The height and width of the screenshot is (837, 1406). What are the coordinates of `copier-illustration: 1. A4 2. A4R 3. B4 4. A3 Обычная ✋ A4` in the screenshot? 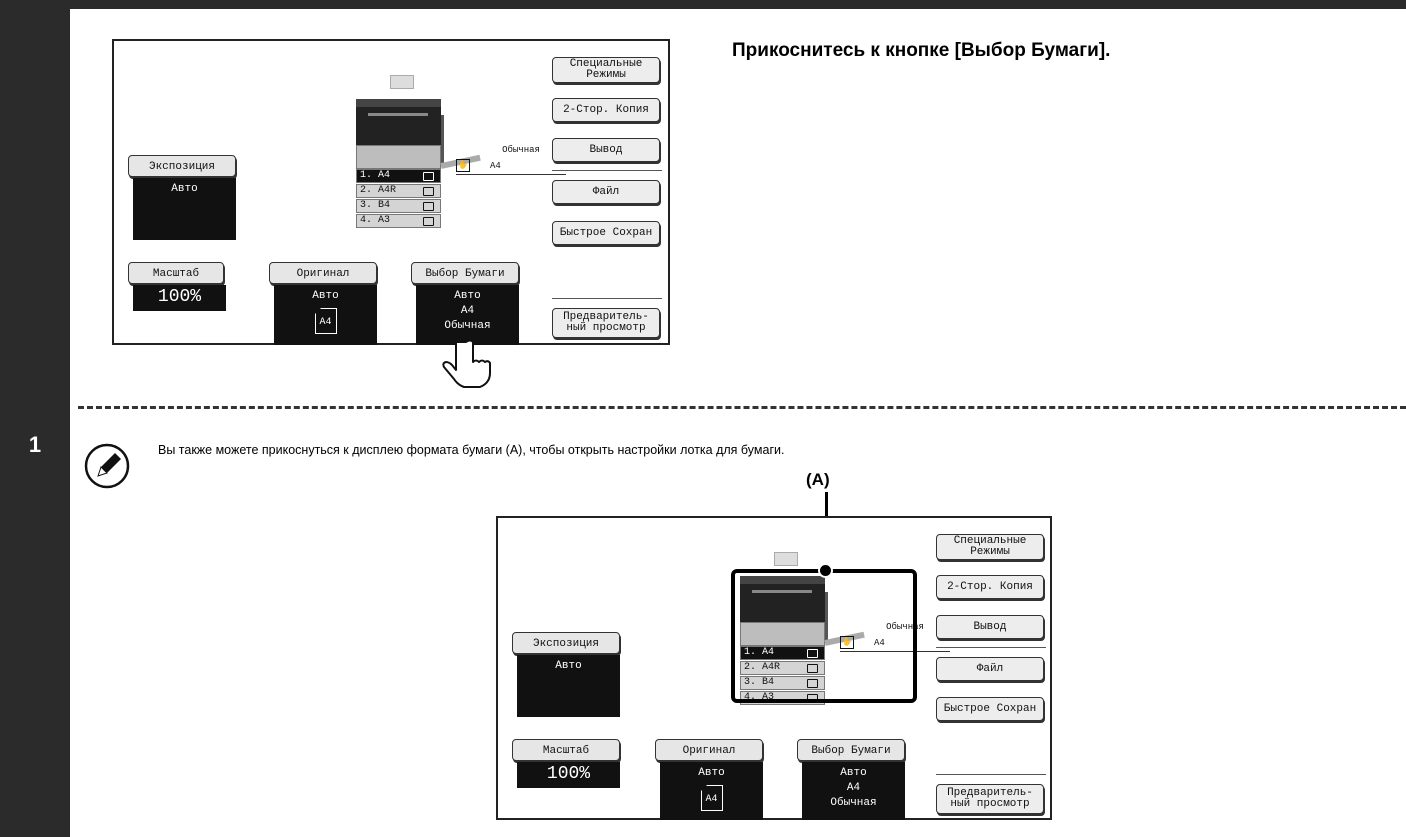 It's located at (461, 152).